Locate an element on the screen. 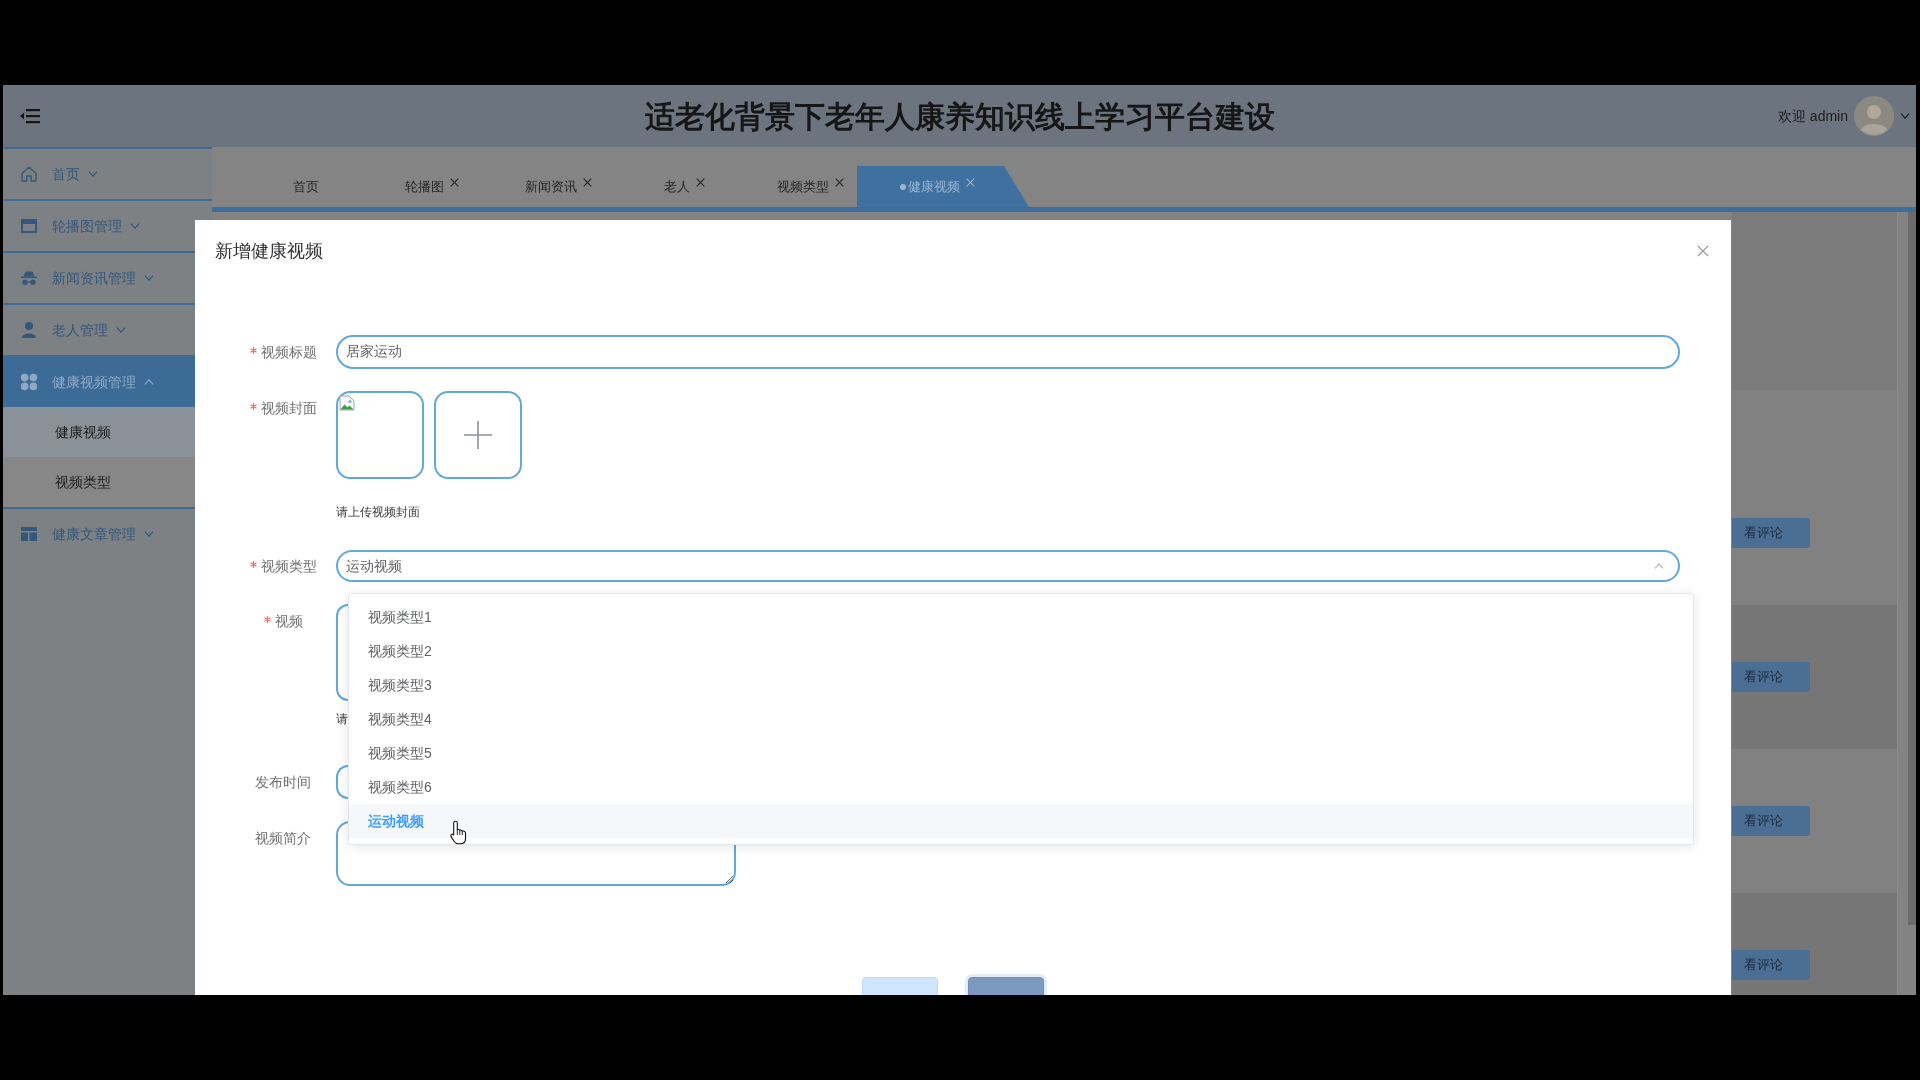 The width and height of the screenshot is (1920, 1080). field-label: 视频 is located at coordinates (288, 621).